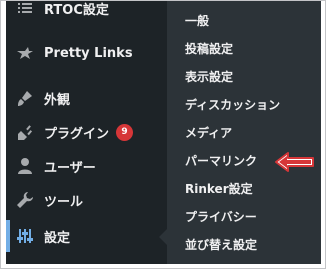 Image resolution: width=326 pixels, height=269 pixels. What do you see at coordinates (70, 168) in the screenshot?
I see `menu-item-label: ユーザー` at bounding box center [70, 168].